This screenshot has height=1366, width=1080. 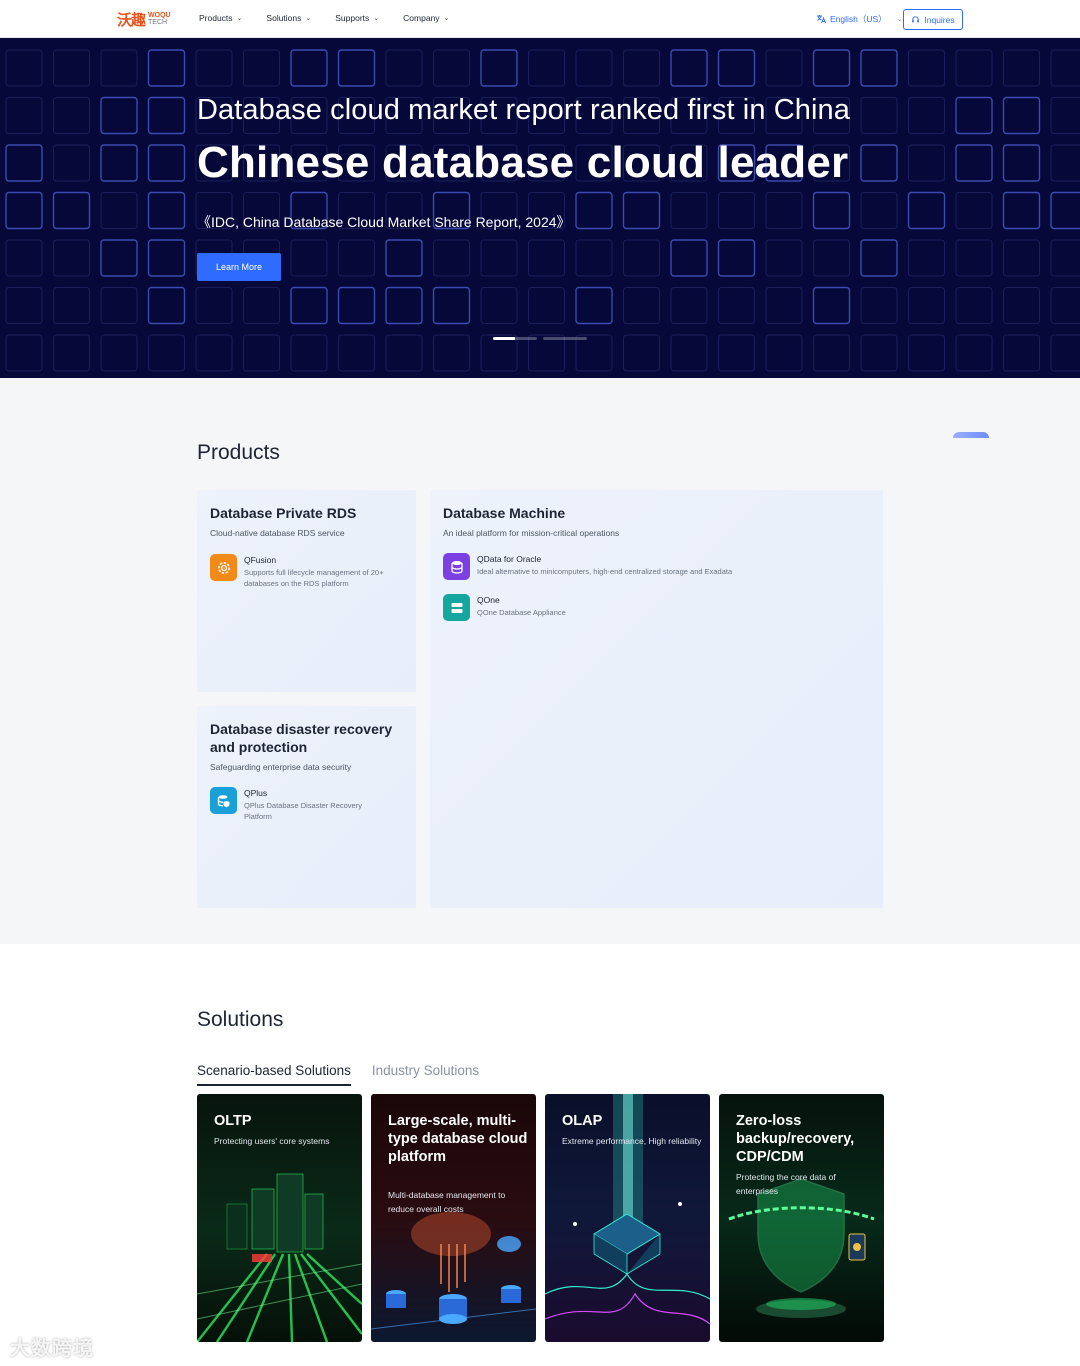 What do you see at coordinates (509, 559) in the screenshot?
I see `product-name: QData for Oracle` at bounding box center [509, 559].